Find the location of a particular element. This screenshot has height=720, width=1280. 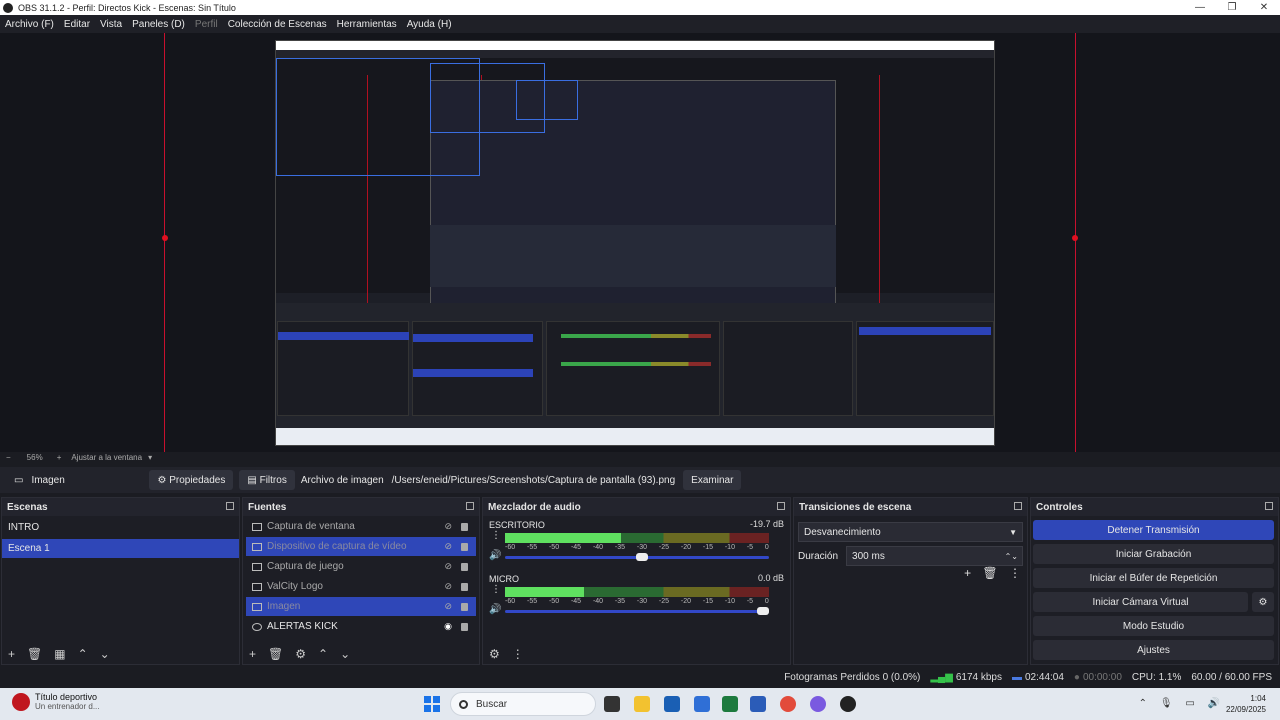

properties-button: ⚙ Propiedades is located at coordinates (191, 480).